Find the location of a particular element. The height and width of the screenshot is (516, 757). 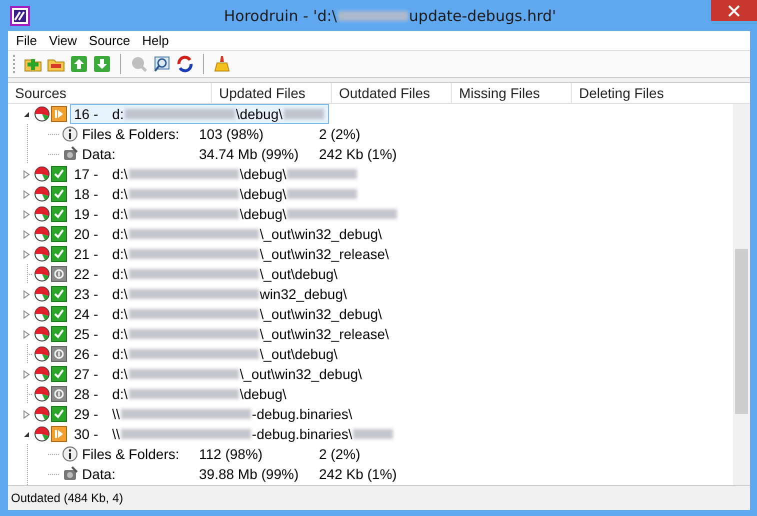

scrollbar is located at coordinates (741, 294).